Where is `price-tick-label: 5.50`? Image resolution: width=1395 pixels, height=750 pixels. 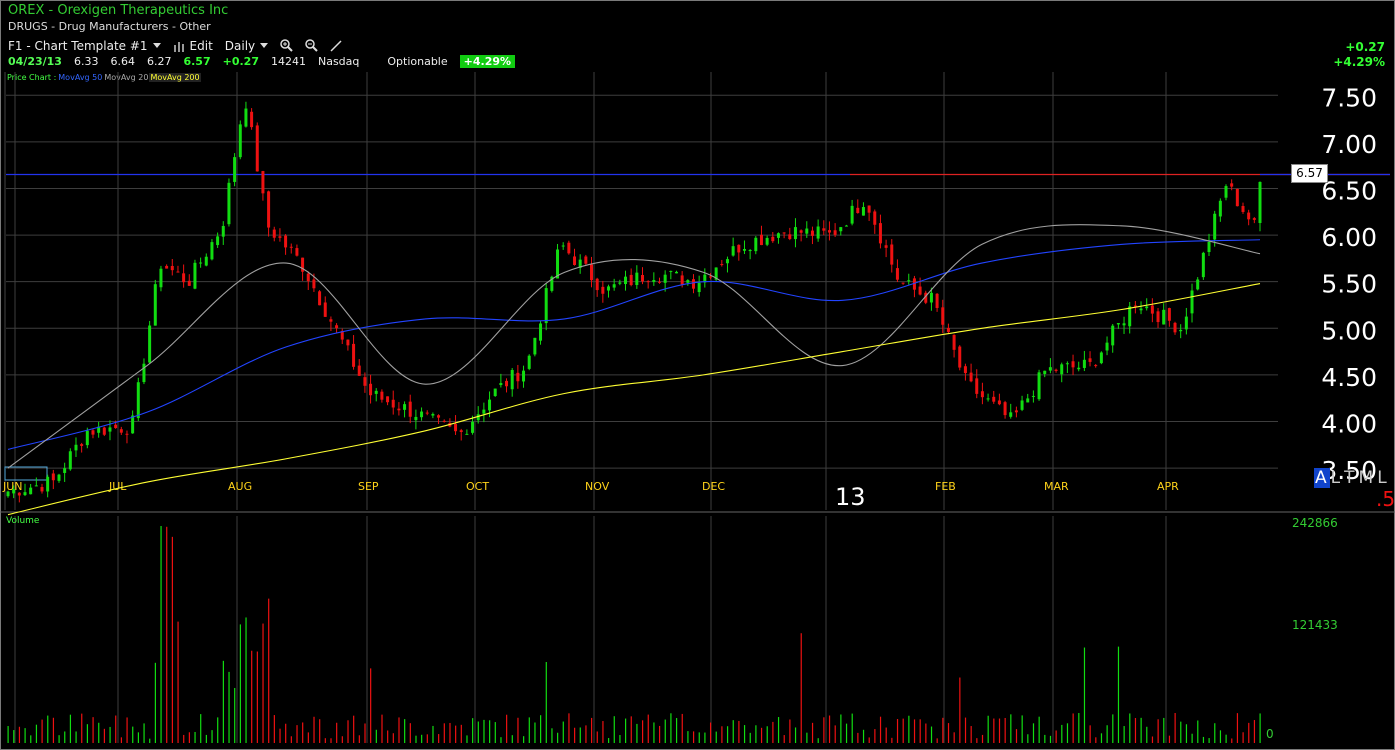 price-tick-label: 5.50 is located at coordinates (1349, 284).